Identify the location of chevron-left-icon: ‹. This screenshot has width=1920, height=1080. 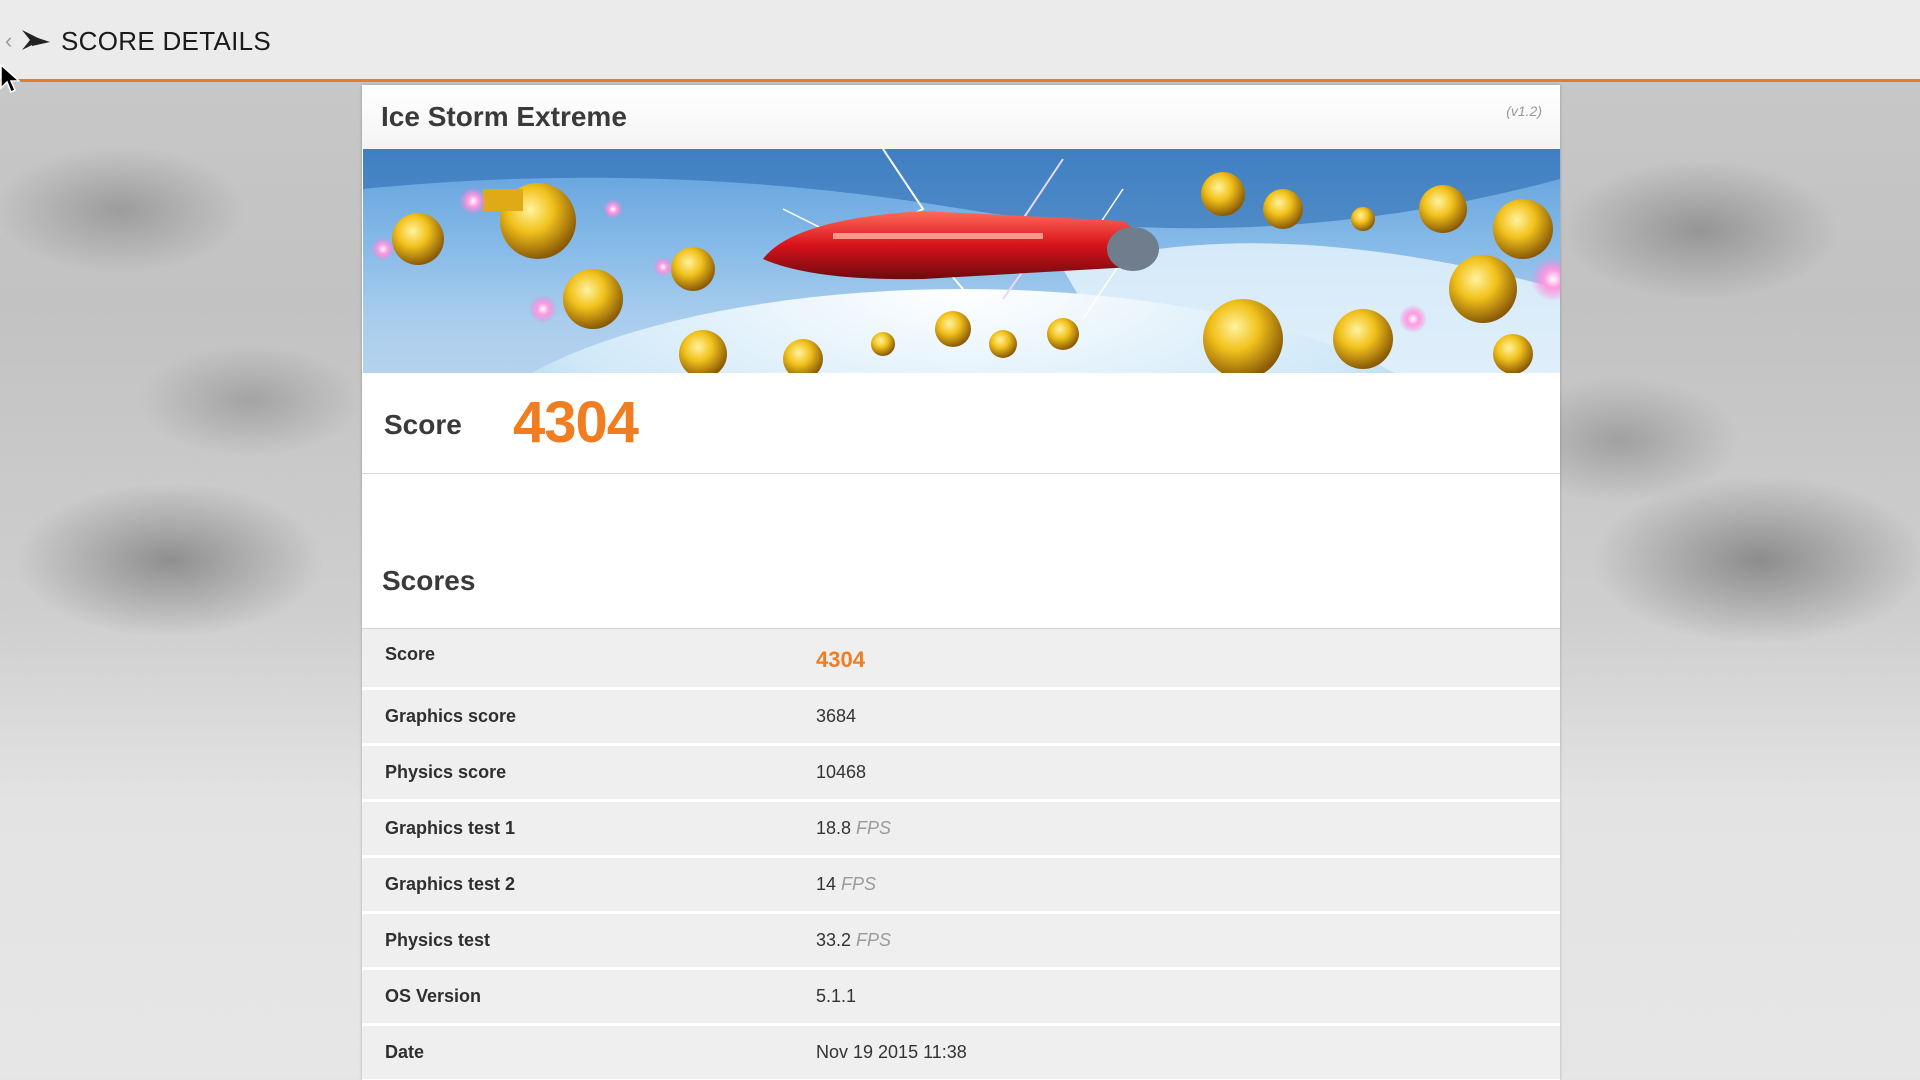
(12, 41).